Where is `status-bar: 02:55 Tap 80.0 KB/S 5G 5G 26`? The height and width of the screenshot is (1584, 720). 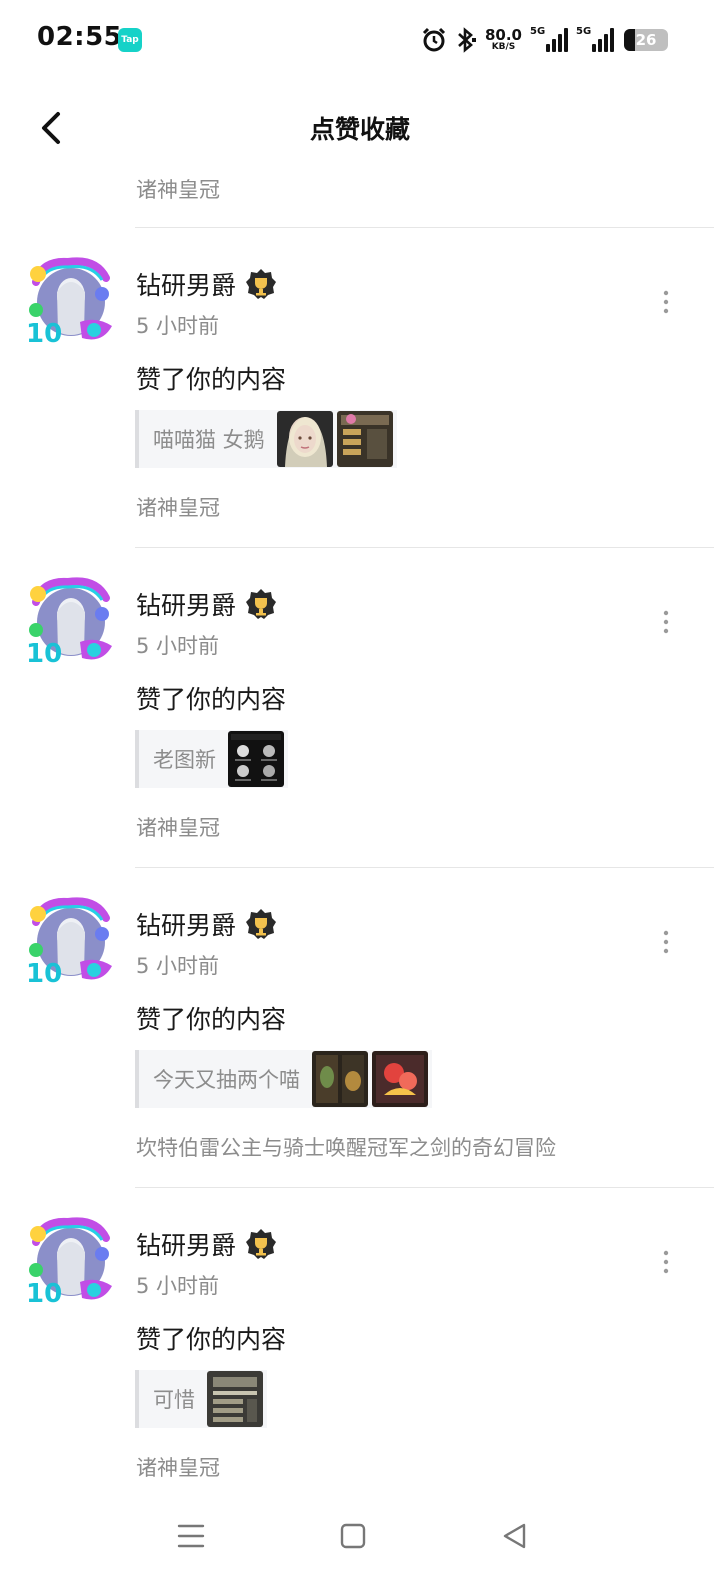
status-bar: 02:55 Tap 80.0 KB/S 5G 5G 26 is located at coordinates (360, 40).